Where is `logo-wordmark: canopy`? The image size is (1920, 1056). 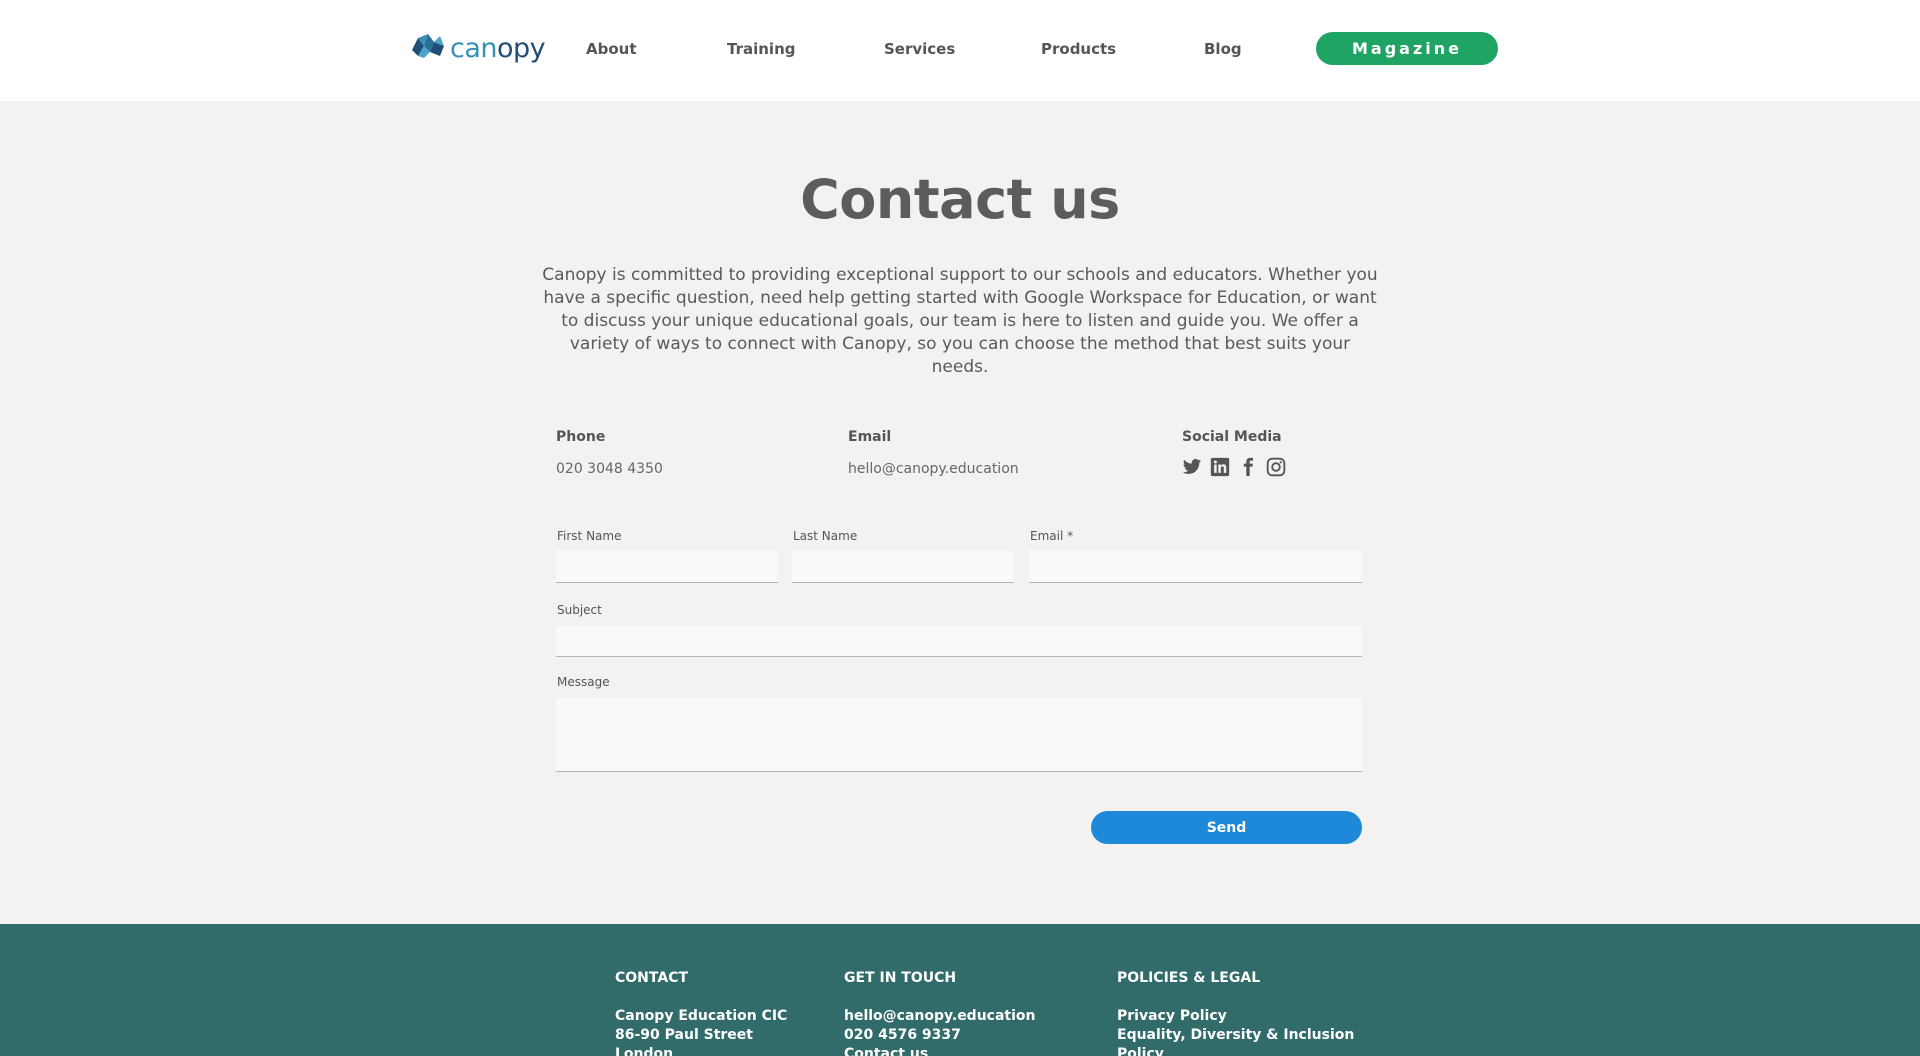
logo-wordmark: canopy is located at coordinates (498, 48).